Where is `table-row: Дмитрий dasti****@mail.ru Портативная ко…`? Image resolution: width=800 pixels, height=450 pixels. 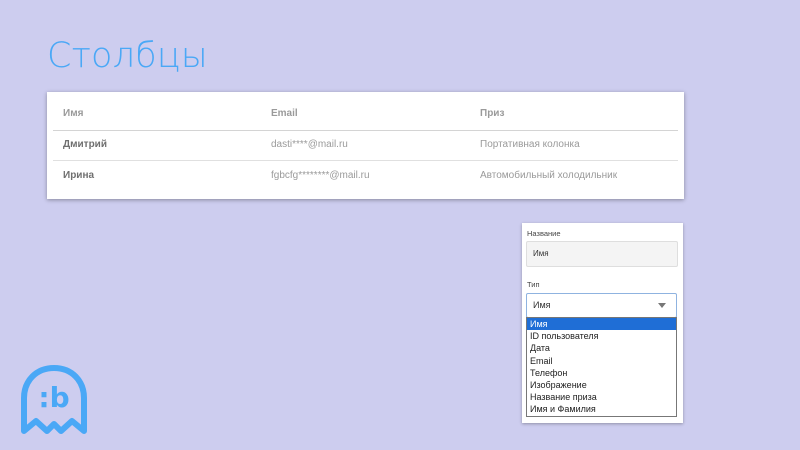 table-row: Дмитрий dasti****@mail.ru Портативная ко… is located at coordinates (365, 145).